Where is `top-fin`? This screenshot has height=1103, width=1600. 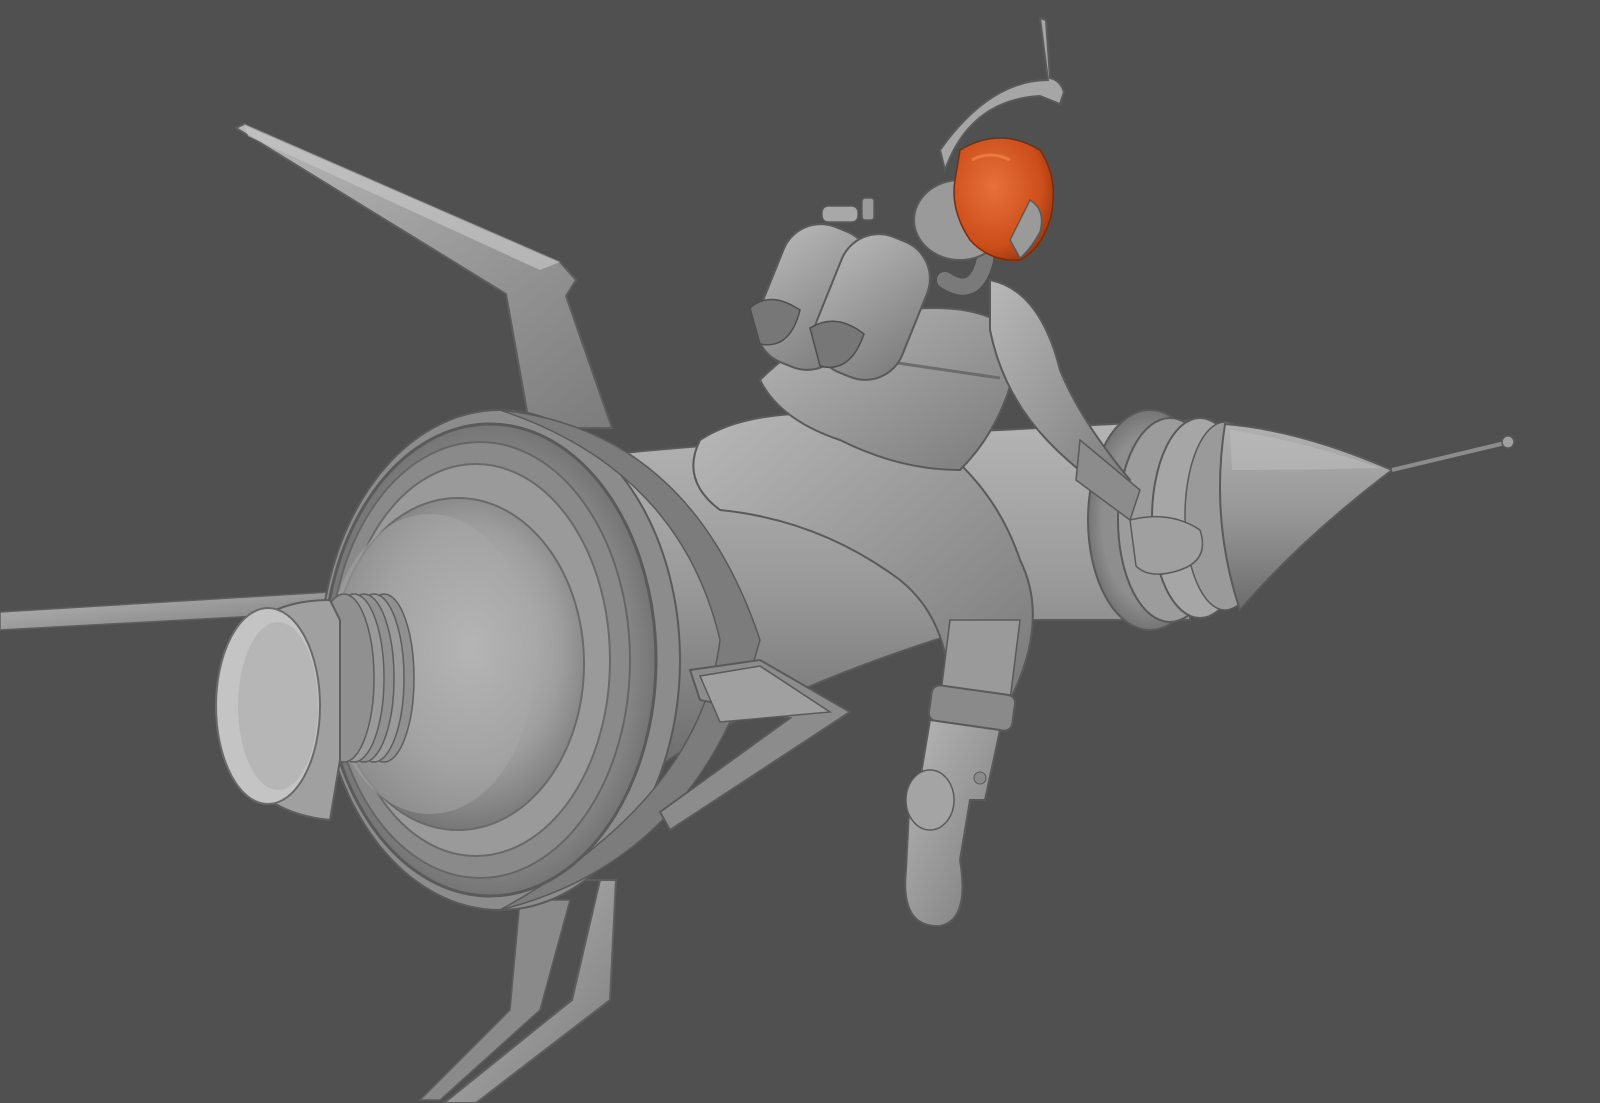
top-fin is located at coordinates (423, 275).